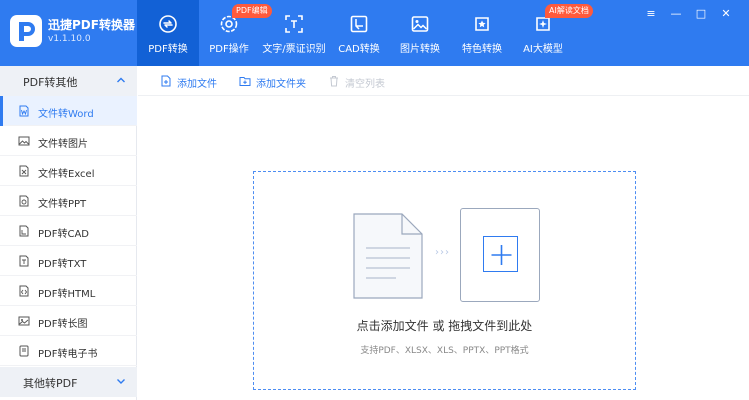 This screenshot has width=749, height=400. I want to click on tab-label: 图片转换, so click(420, 49).